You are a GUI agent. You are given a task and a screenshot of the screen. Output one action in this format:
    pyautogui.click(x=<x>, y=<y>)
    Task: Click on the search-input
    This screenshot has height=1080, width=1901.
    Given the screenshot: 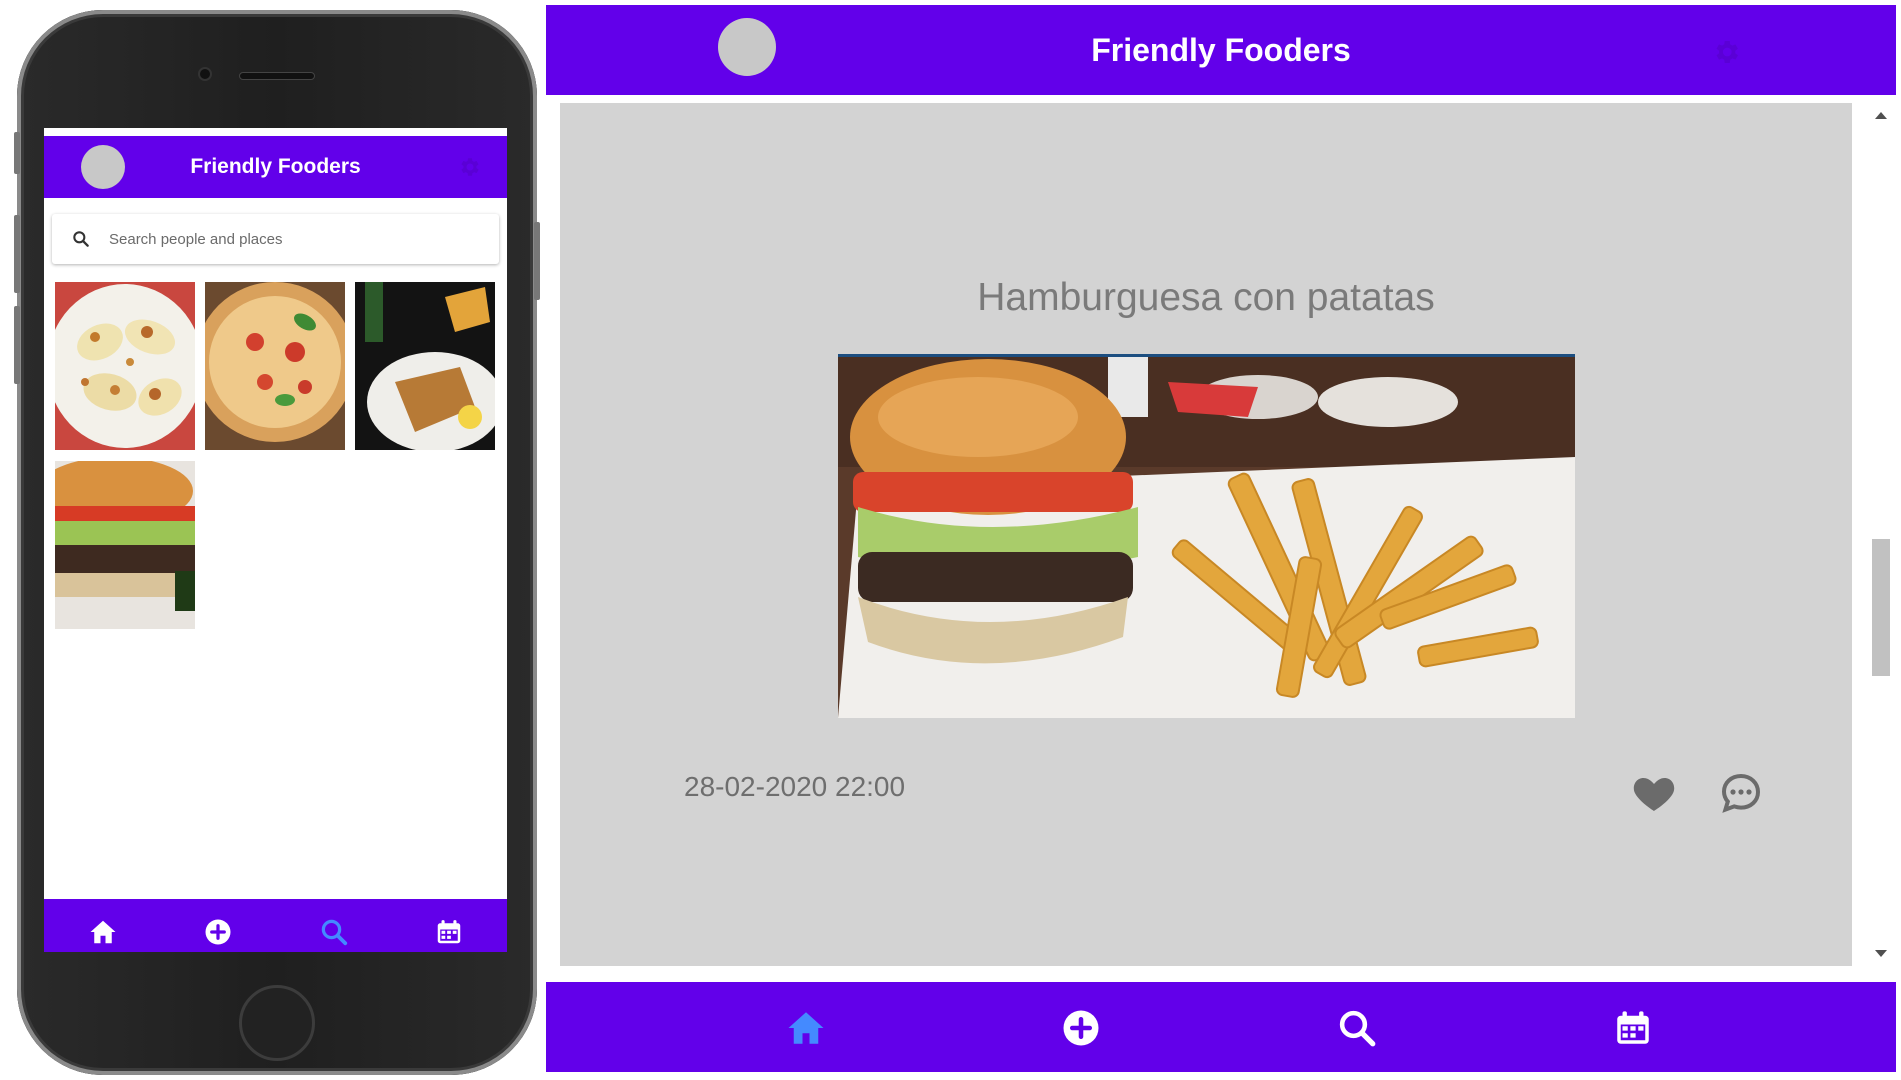 What is the action you would take?
    pyautogui.click(x=297, y=239)
    